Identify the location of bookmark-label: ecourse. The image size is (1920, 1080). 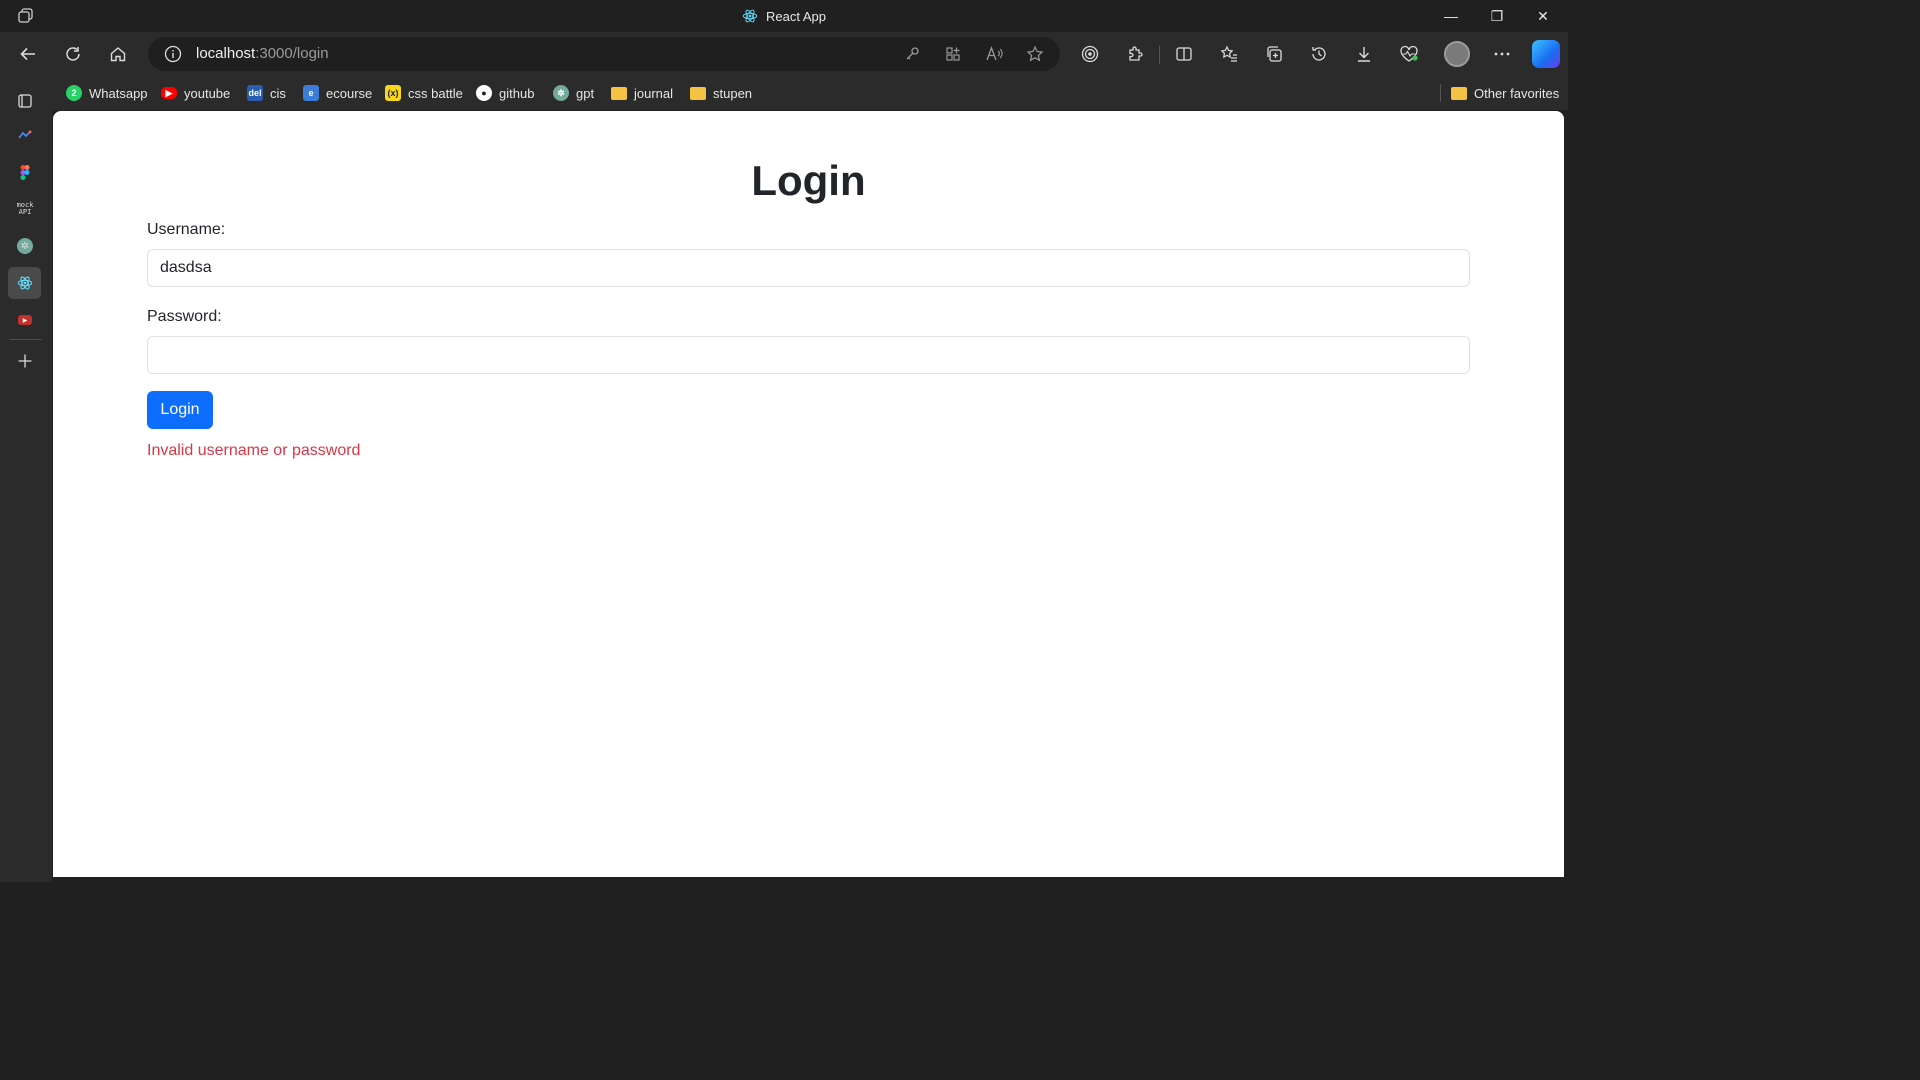
(349, 93).